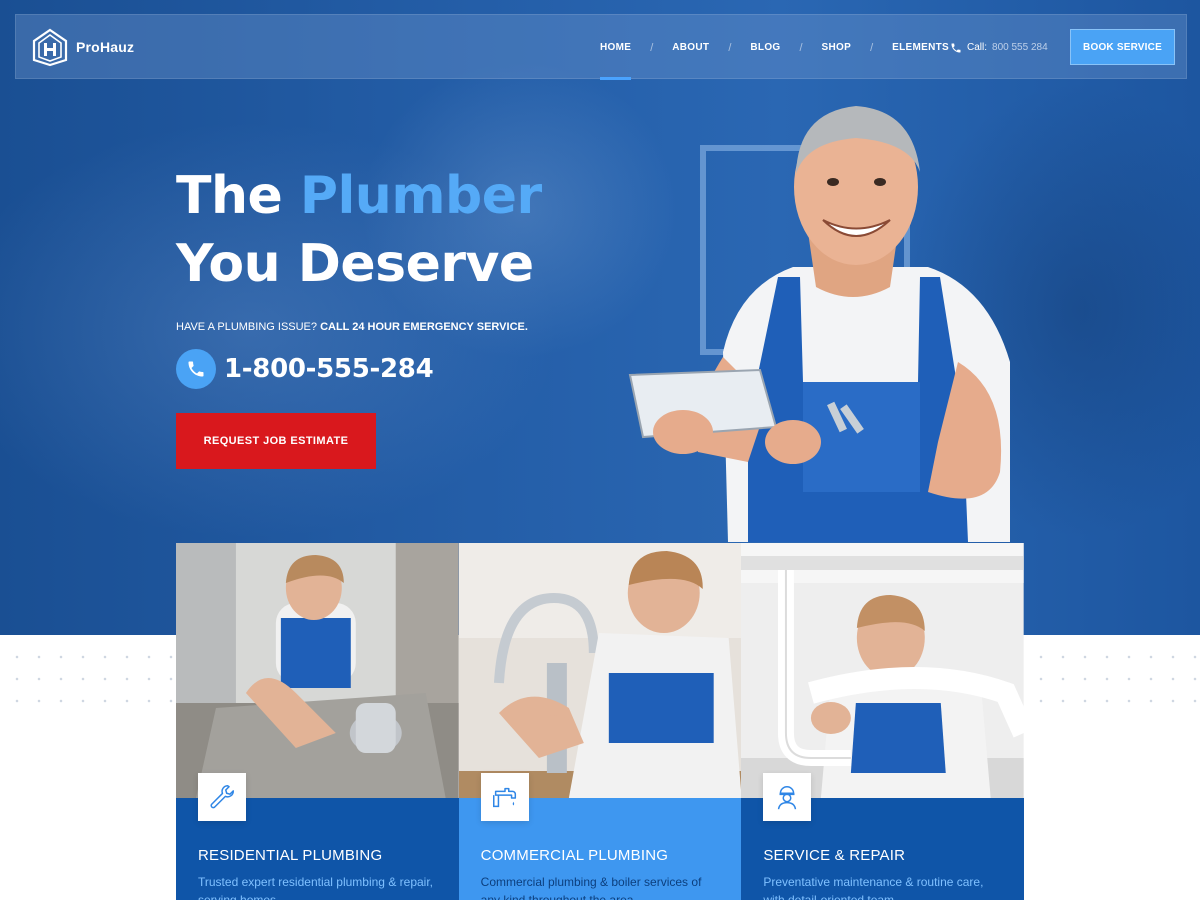 Image resolution: width=1200 pixels, height=900 pixels. Describe the element at coordinates (690, 47) in the screenshot. I see `nav-item-about: ABOUT` at that location.